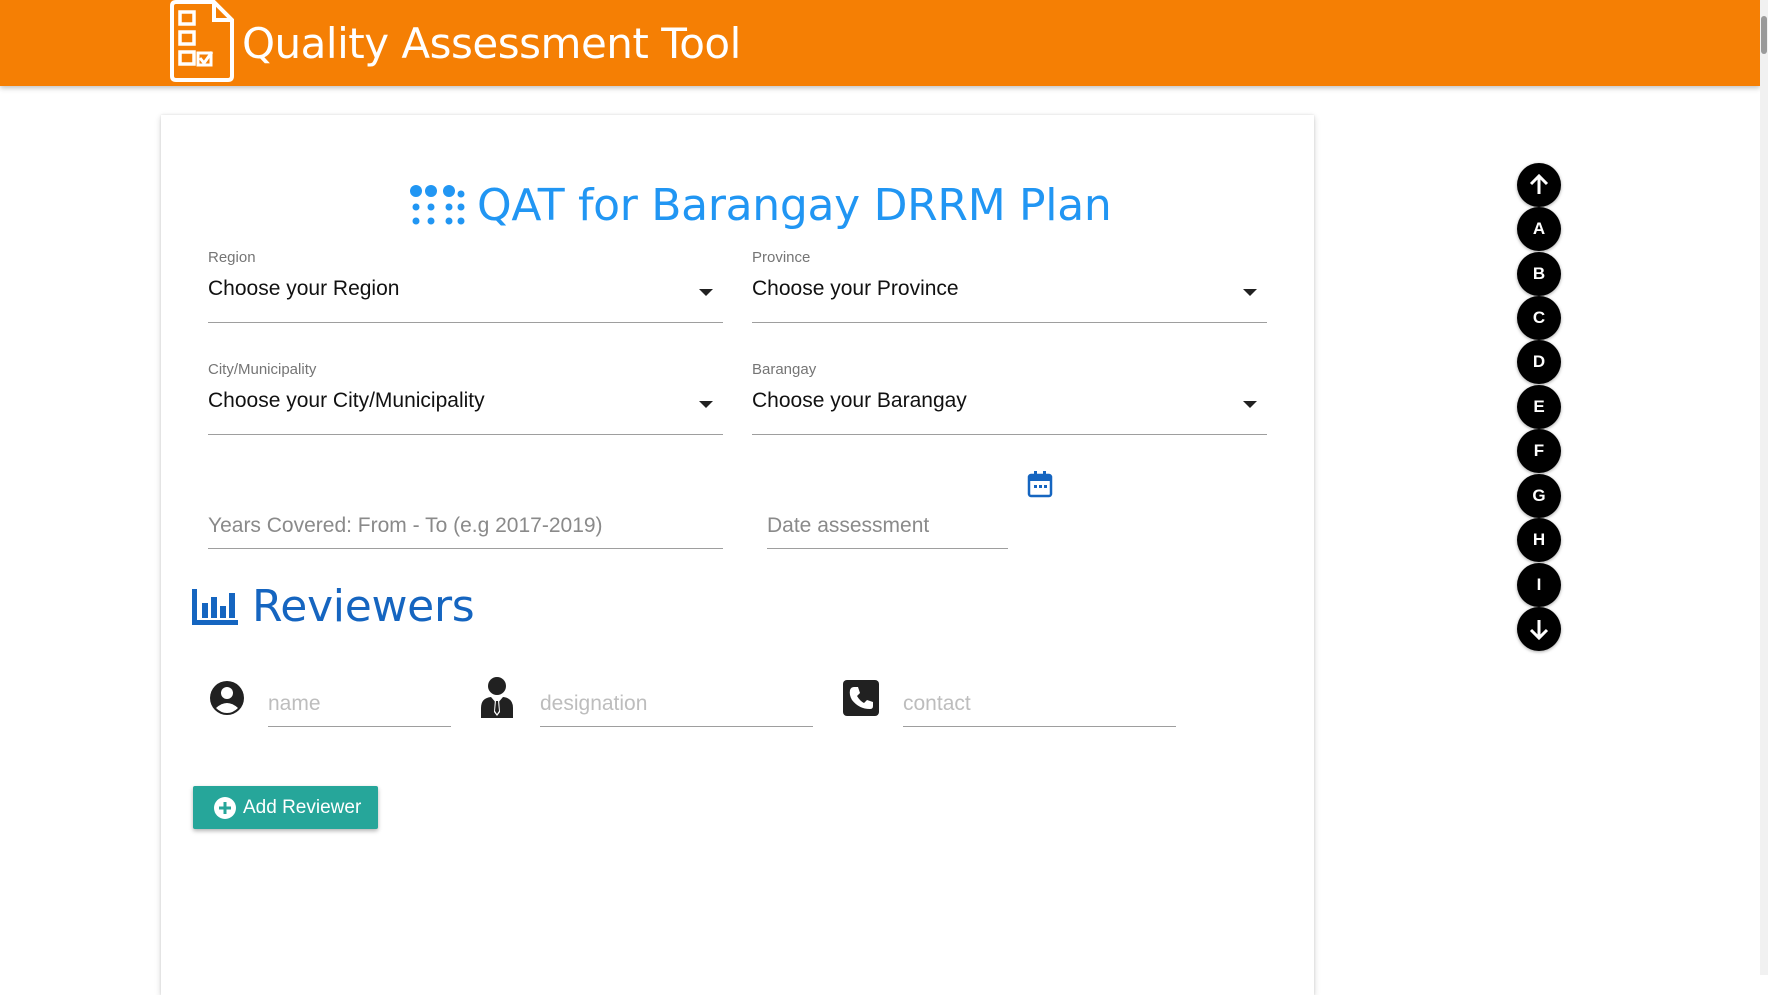 This screenshot has width=1768, height=995. Describe the element at coordinates (303, 289) in the screenshot. I see `region-value: Choose your Region` at that location.